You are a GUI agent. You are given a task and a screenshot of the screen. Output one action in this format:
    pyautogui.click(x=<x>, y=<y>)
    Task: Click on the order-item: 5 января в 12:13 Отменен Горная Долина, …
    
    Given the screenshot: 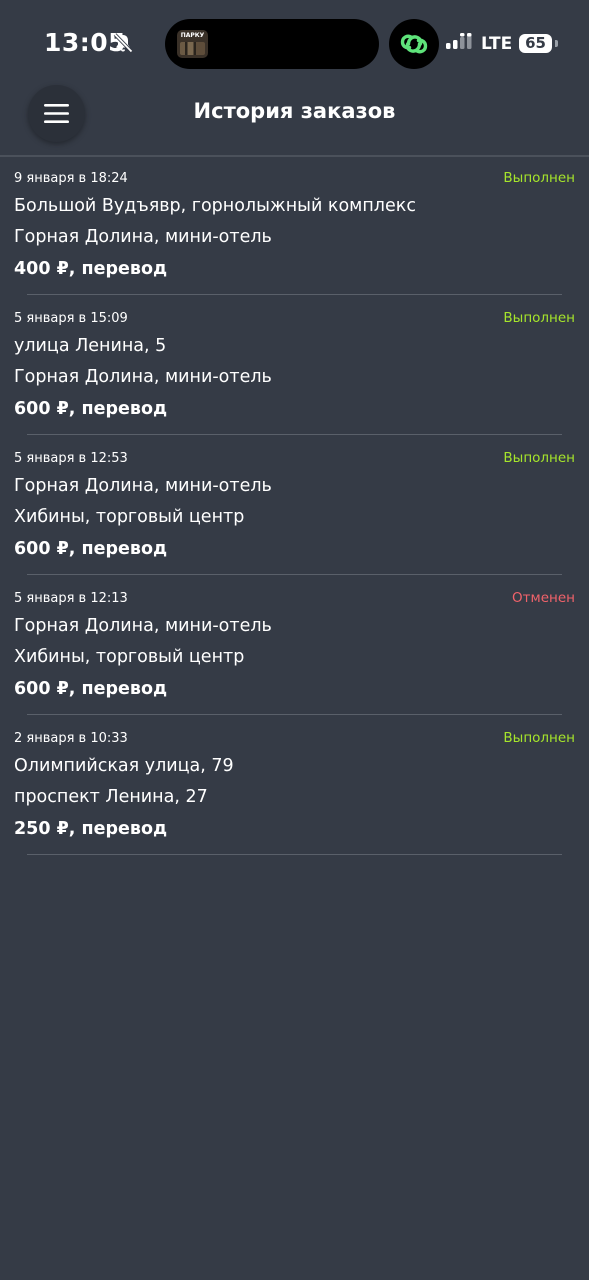 What is the action you would take?
    pyautogui.click(x=294, y=647)
    